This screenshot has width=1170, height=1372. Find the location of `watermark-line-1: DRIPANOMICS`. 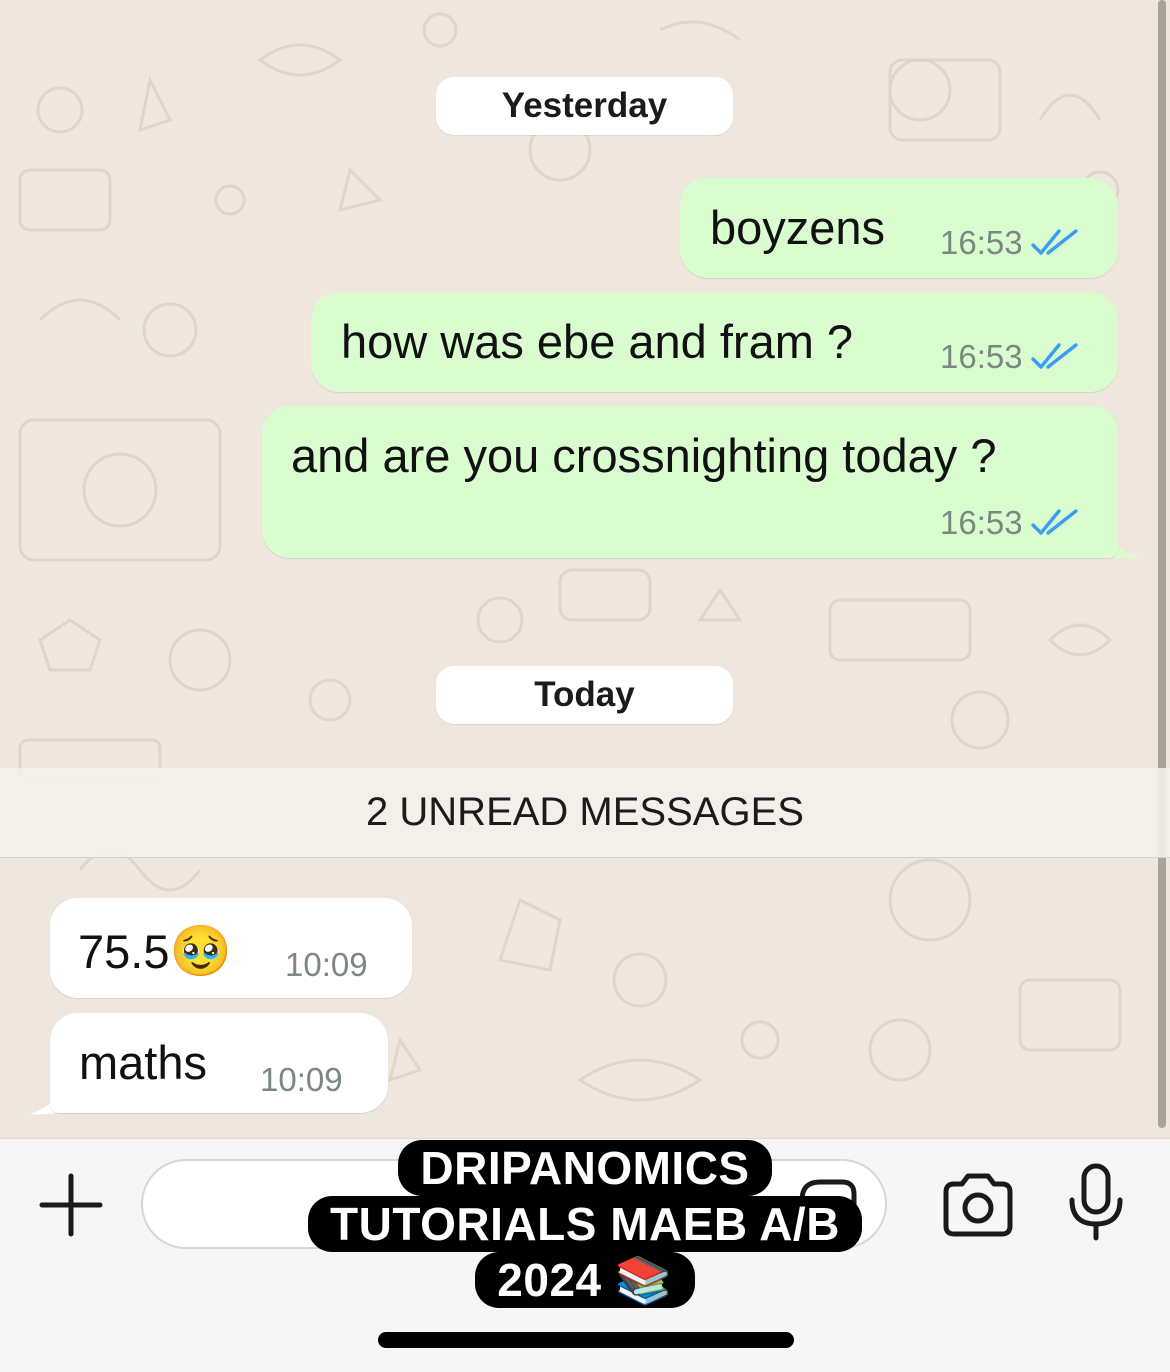

watermark-line-1: DRIPANOMICS is located at coordinates (585, 1168).